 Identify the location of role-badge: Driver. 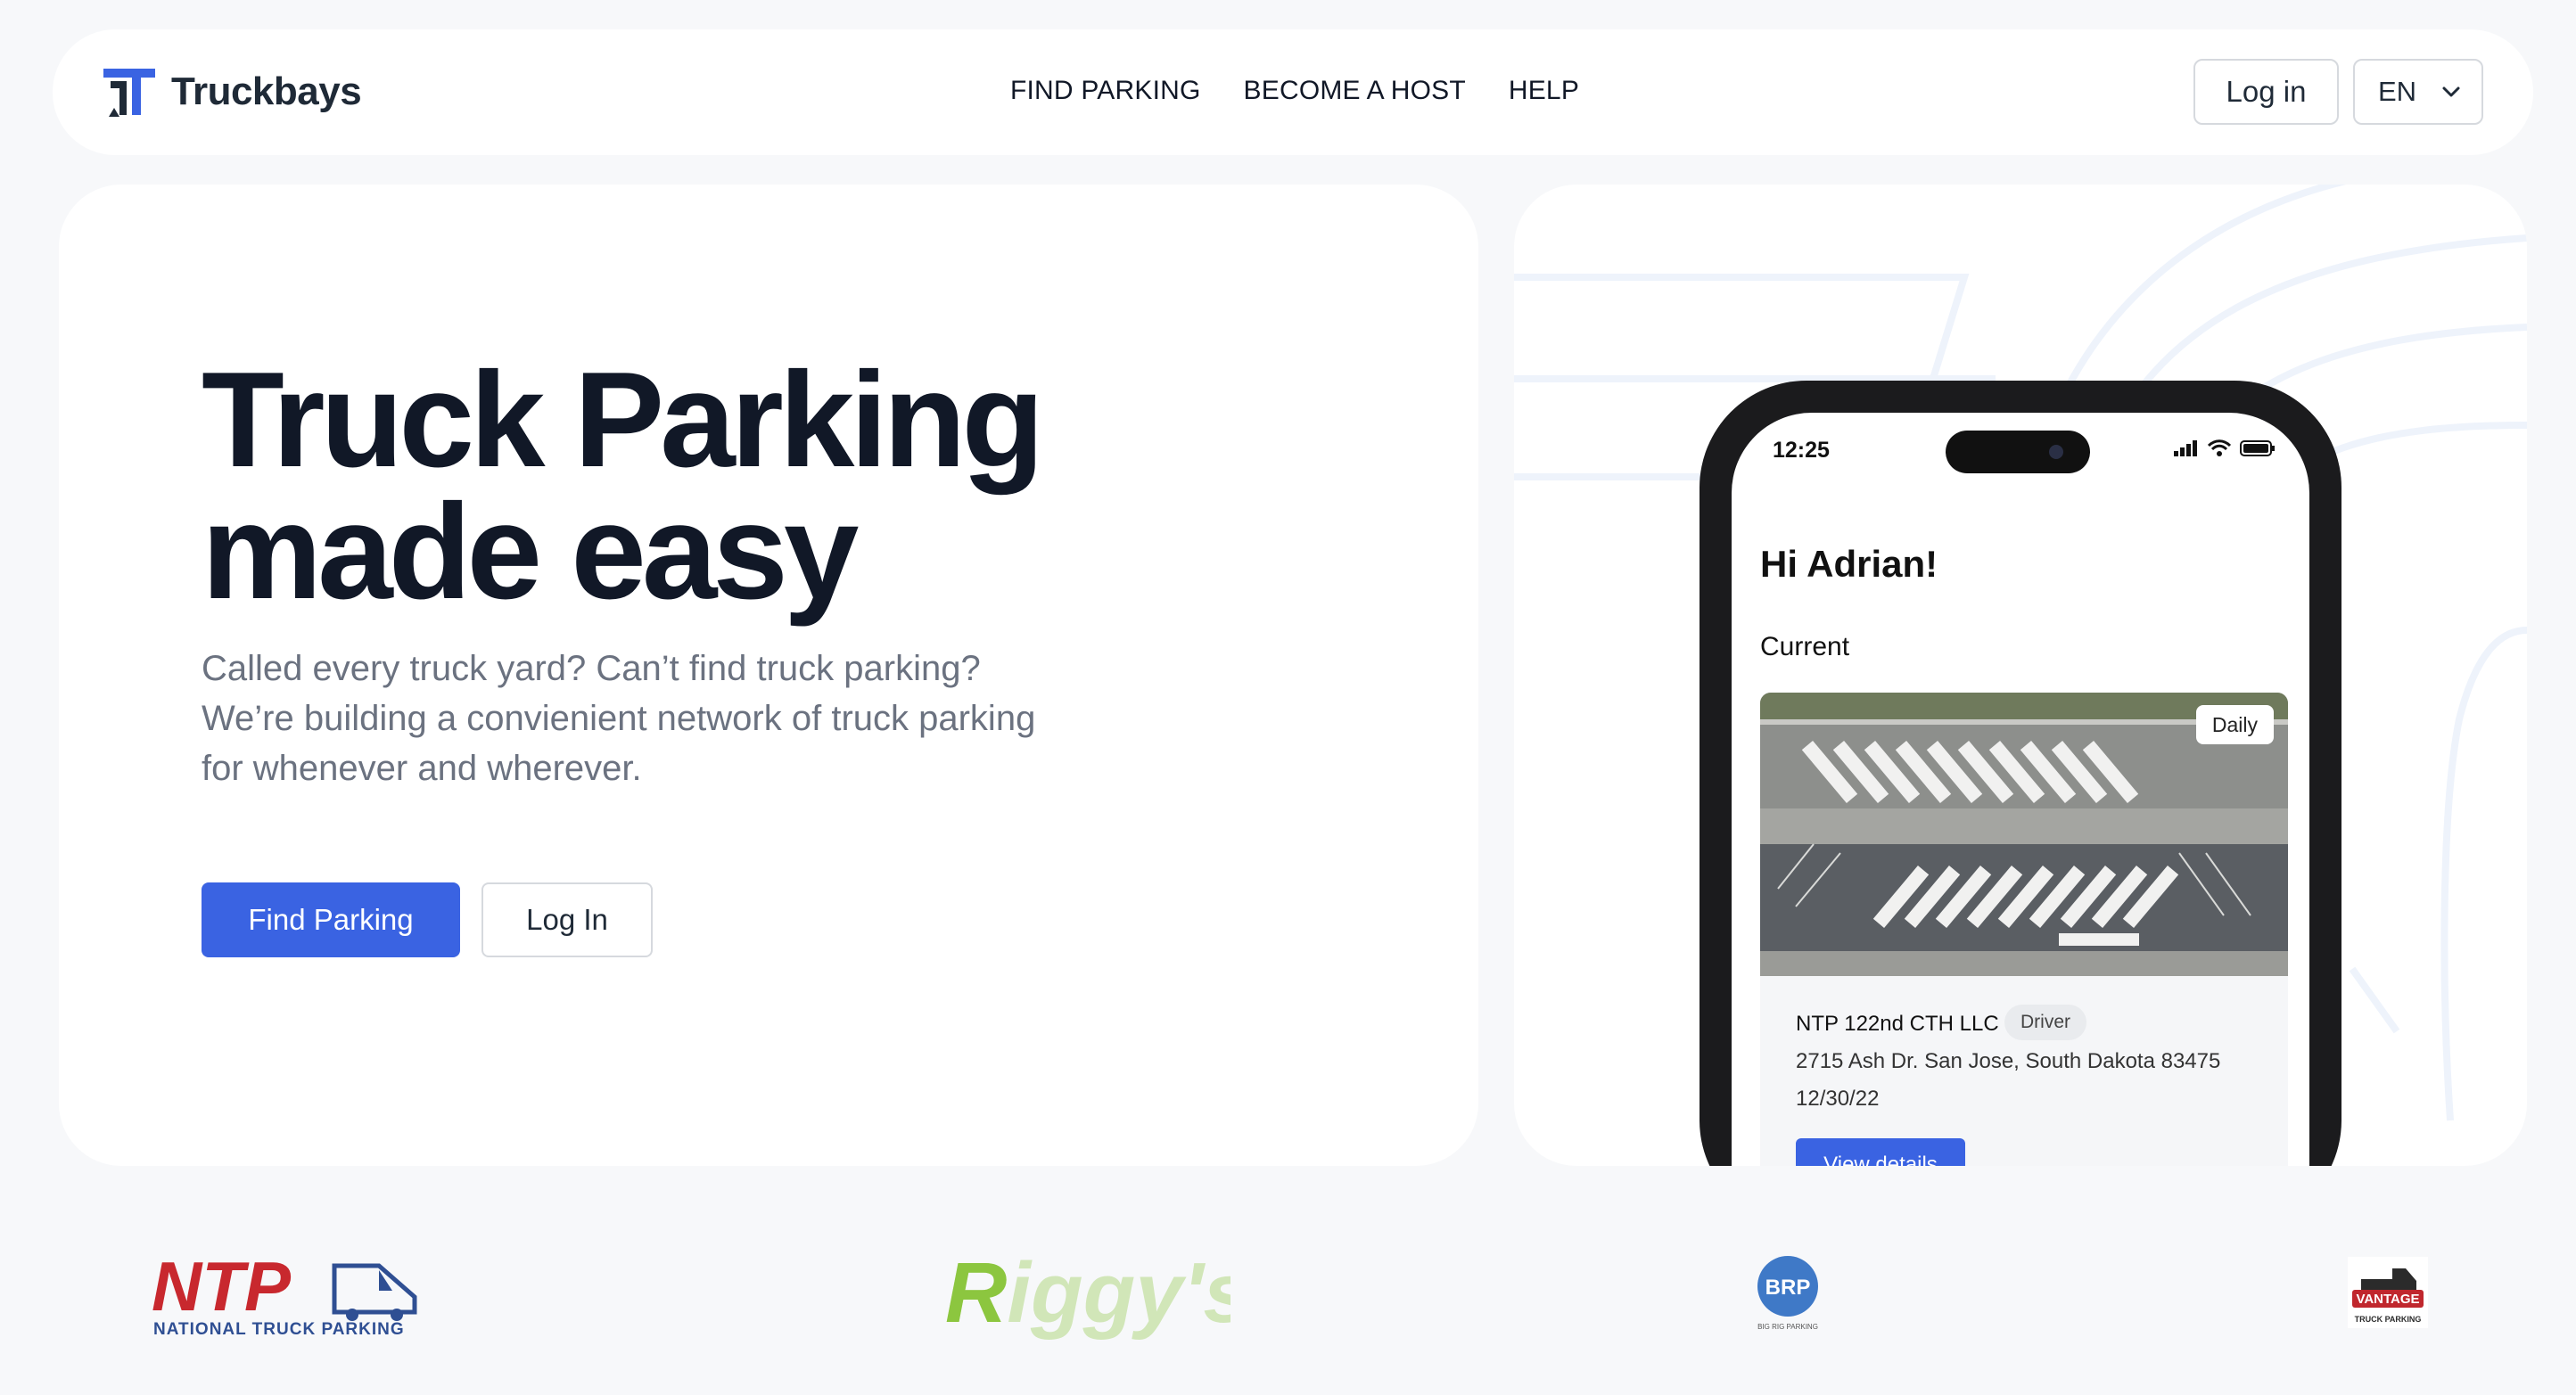
(2045, 1022).